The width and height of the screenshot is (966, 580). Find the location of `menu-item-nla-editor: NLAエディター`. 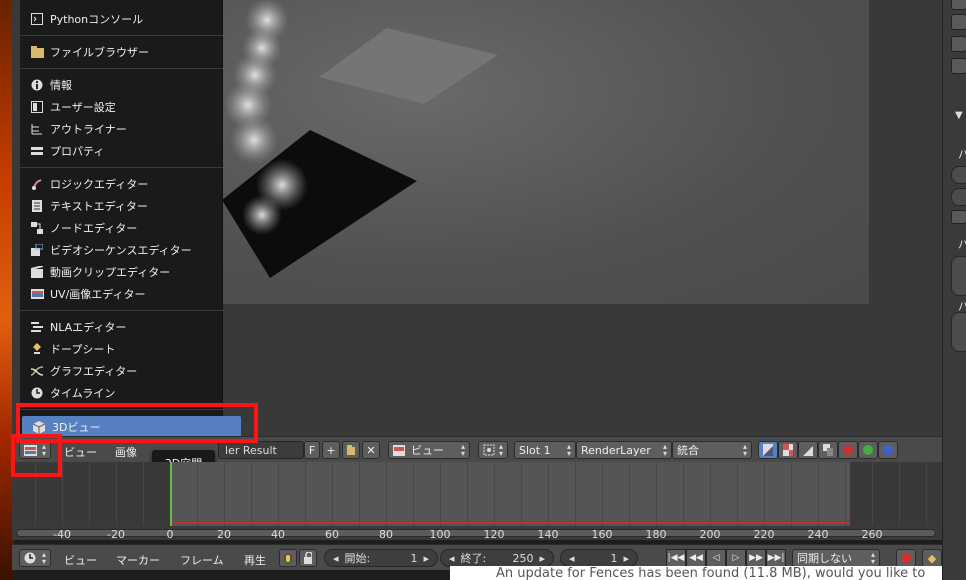

menu-item-nla-editor: NLAエディター is located at coordinates (121, 327).